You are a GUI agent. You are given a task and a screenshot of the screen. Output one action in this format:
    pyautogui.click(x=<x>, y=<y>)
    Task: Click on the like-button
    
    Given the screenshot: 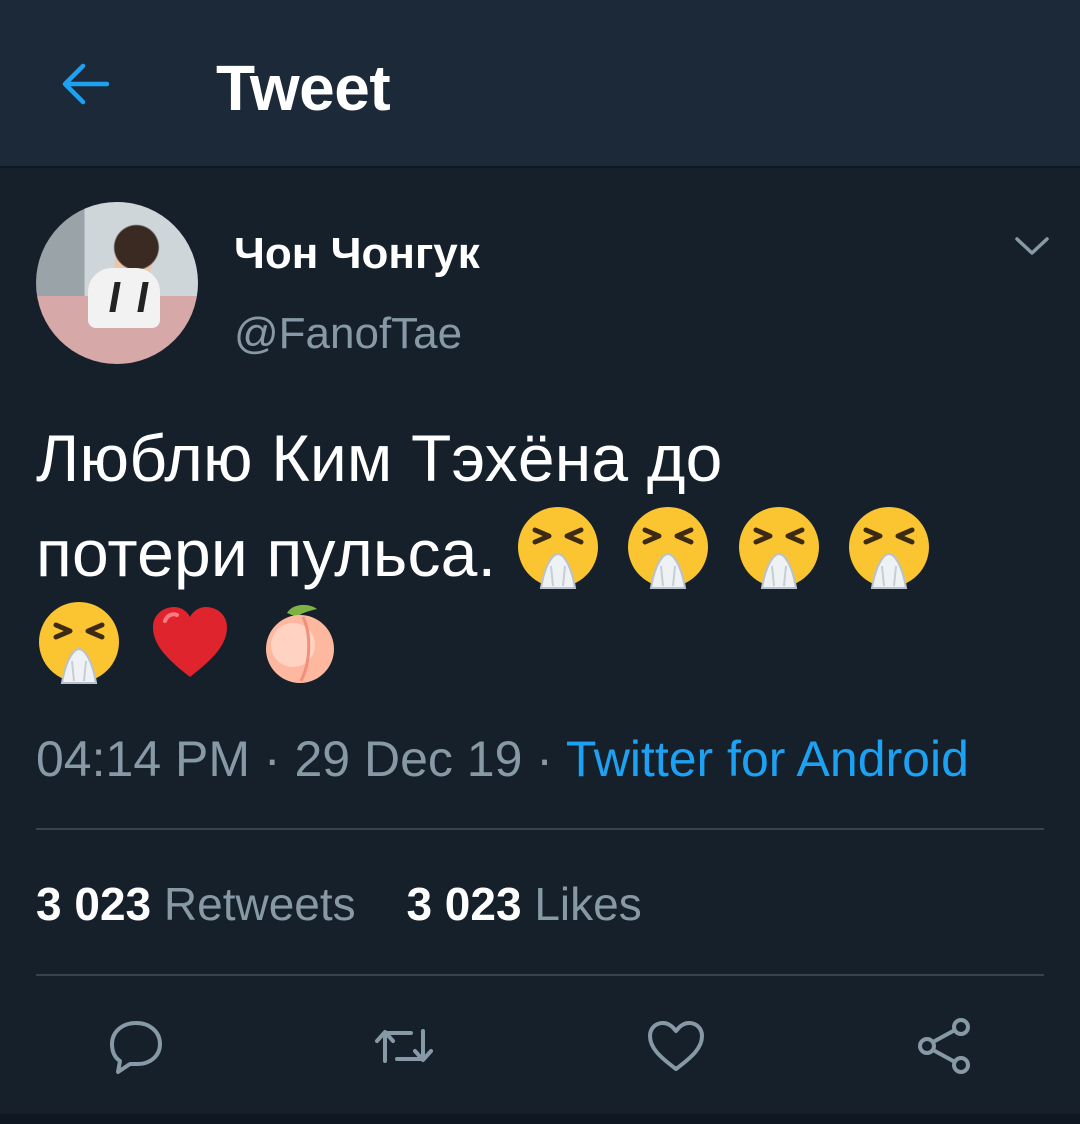 What is the action you would take?
    pyautogui.click(x=676, y=1046)
    